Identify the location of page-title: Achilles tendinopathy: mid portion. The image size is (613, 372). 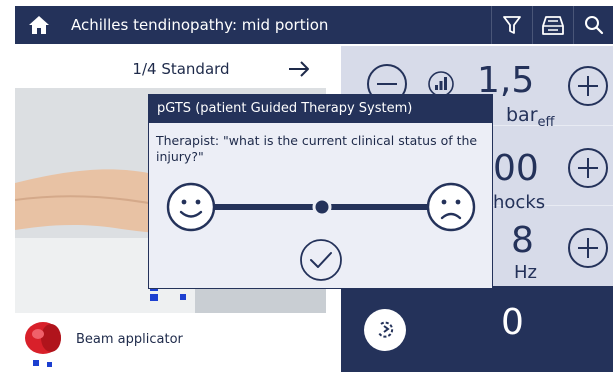
(200, 25).